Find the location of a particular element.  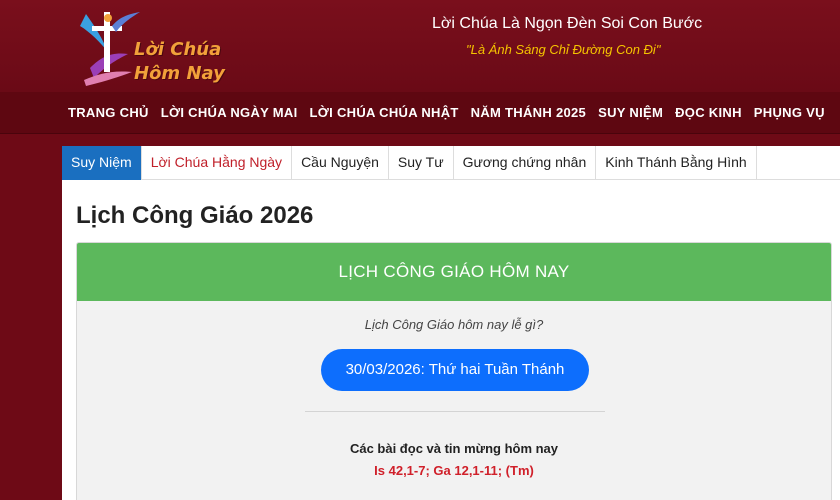

logo-wordmark: Lời Chúa Hôm Nay is located at coordinates (179, 62).